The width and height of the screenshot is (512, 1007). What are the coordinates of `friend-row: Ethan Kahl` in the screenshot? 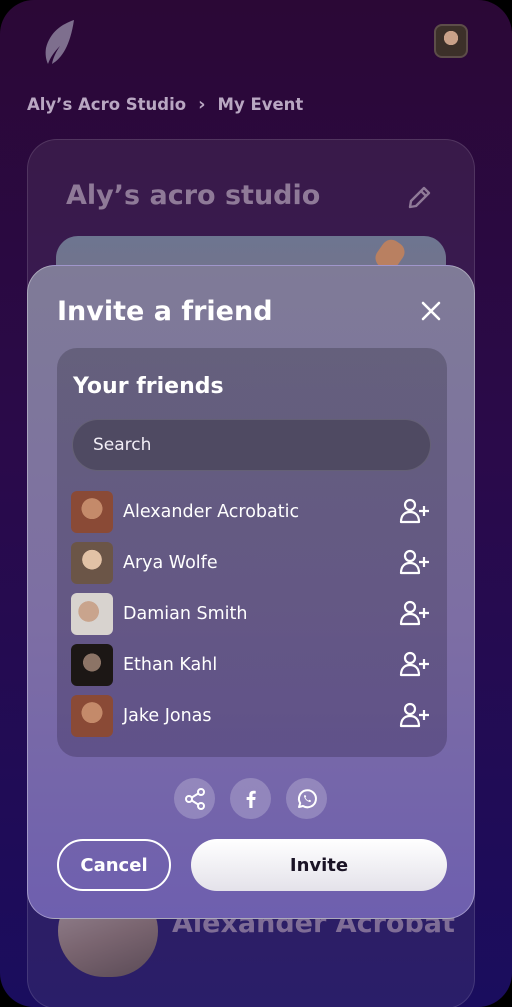 It's located at (251, 664).